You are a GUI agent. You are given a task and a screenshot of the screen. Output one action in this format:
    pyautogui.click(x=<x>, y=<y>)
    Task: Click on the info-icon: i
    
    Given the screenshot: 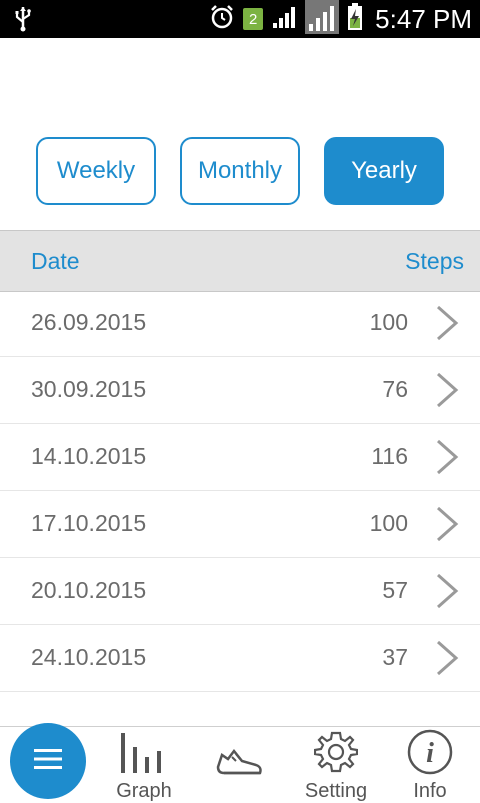 What is the action you would take?
    pyautogui.click(x=430, y=754)
    